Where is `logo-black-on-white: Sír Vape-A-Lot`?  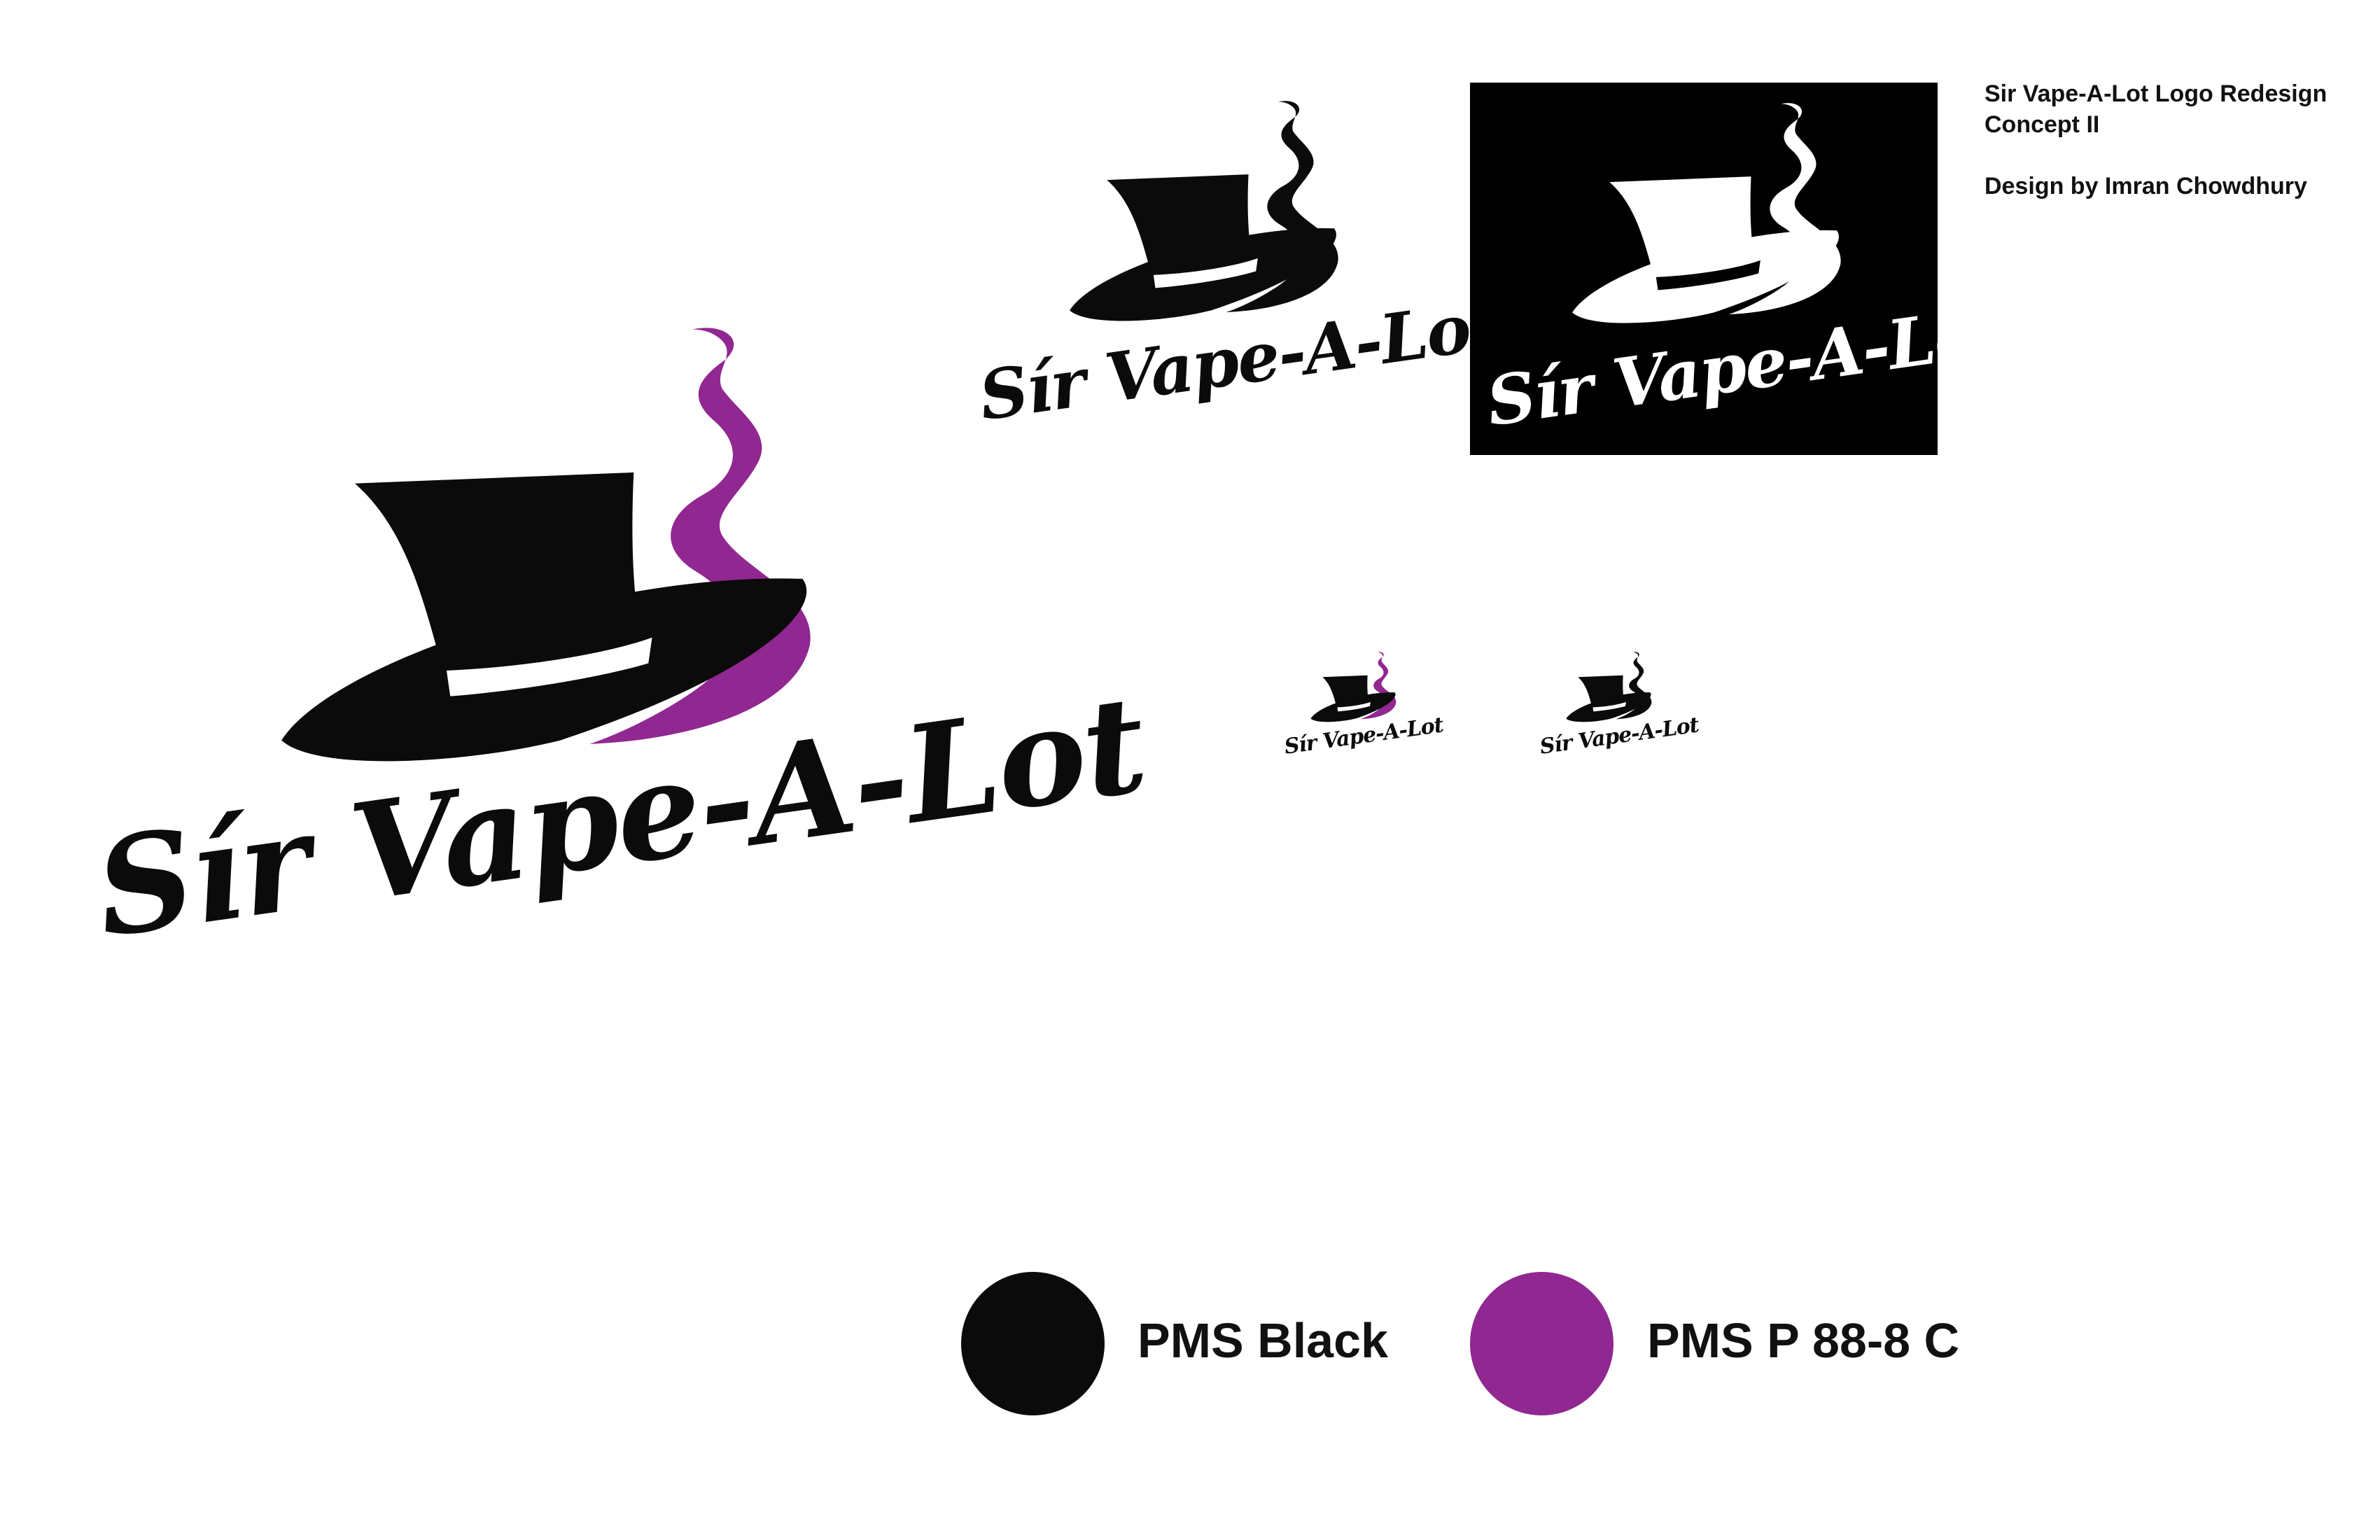
logo-black-on-white: Sír Vape-A-Lot is located at coordinates (1239, 273).